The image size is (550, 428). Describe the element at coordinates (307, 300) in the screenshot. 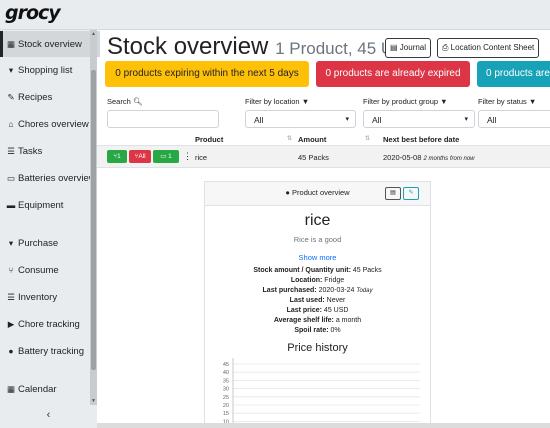

I see `detail-label: Last used:` at that location.